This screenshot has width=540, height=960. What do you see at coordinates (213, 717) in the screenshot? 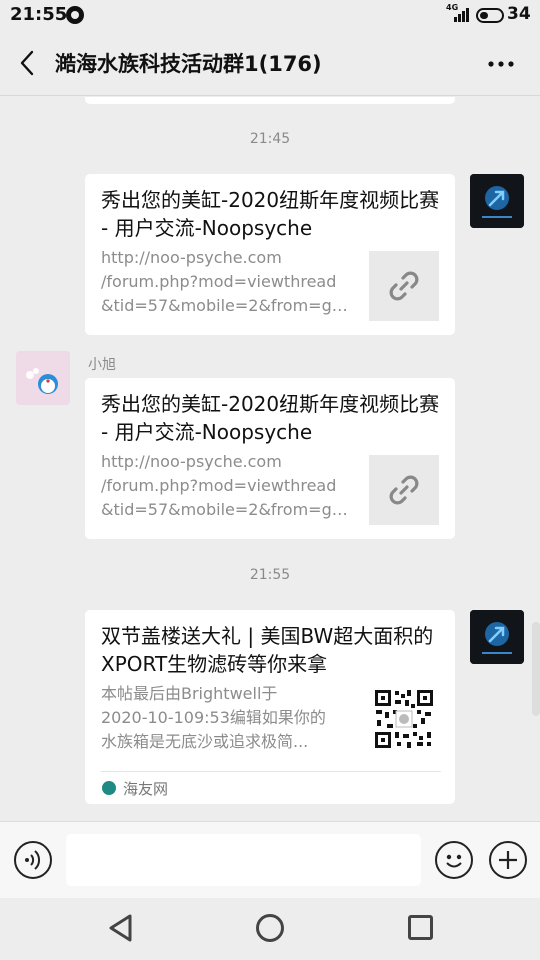
I see `card-description-line: 2020-10-109:53编辑如果你的` at bounding box center [213, 717].